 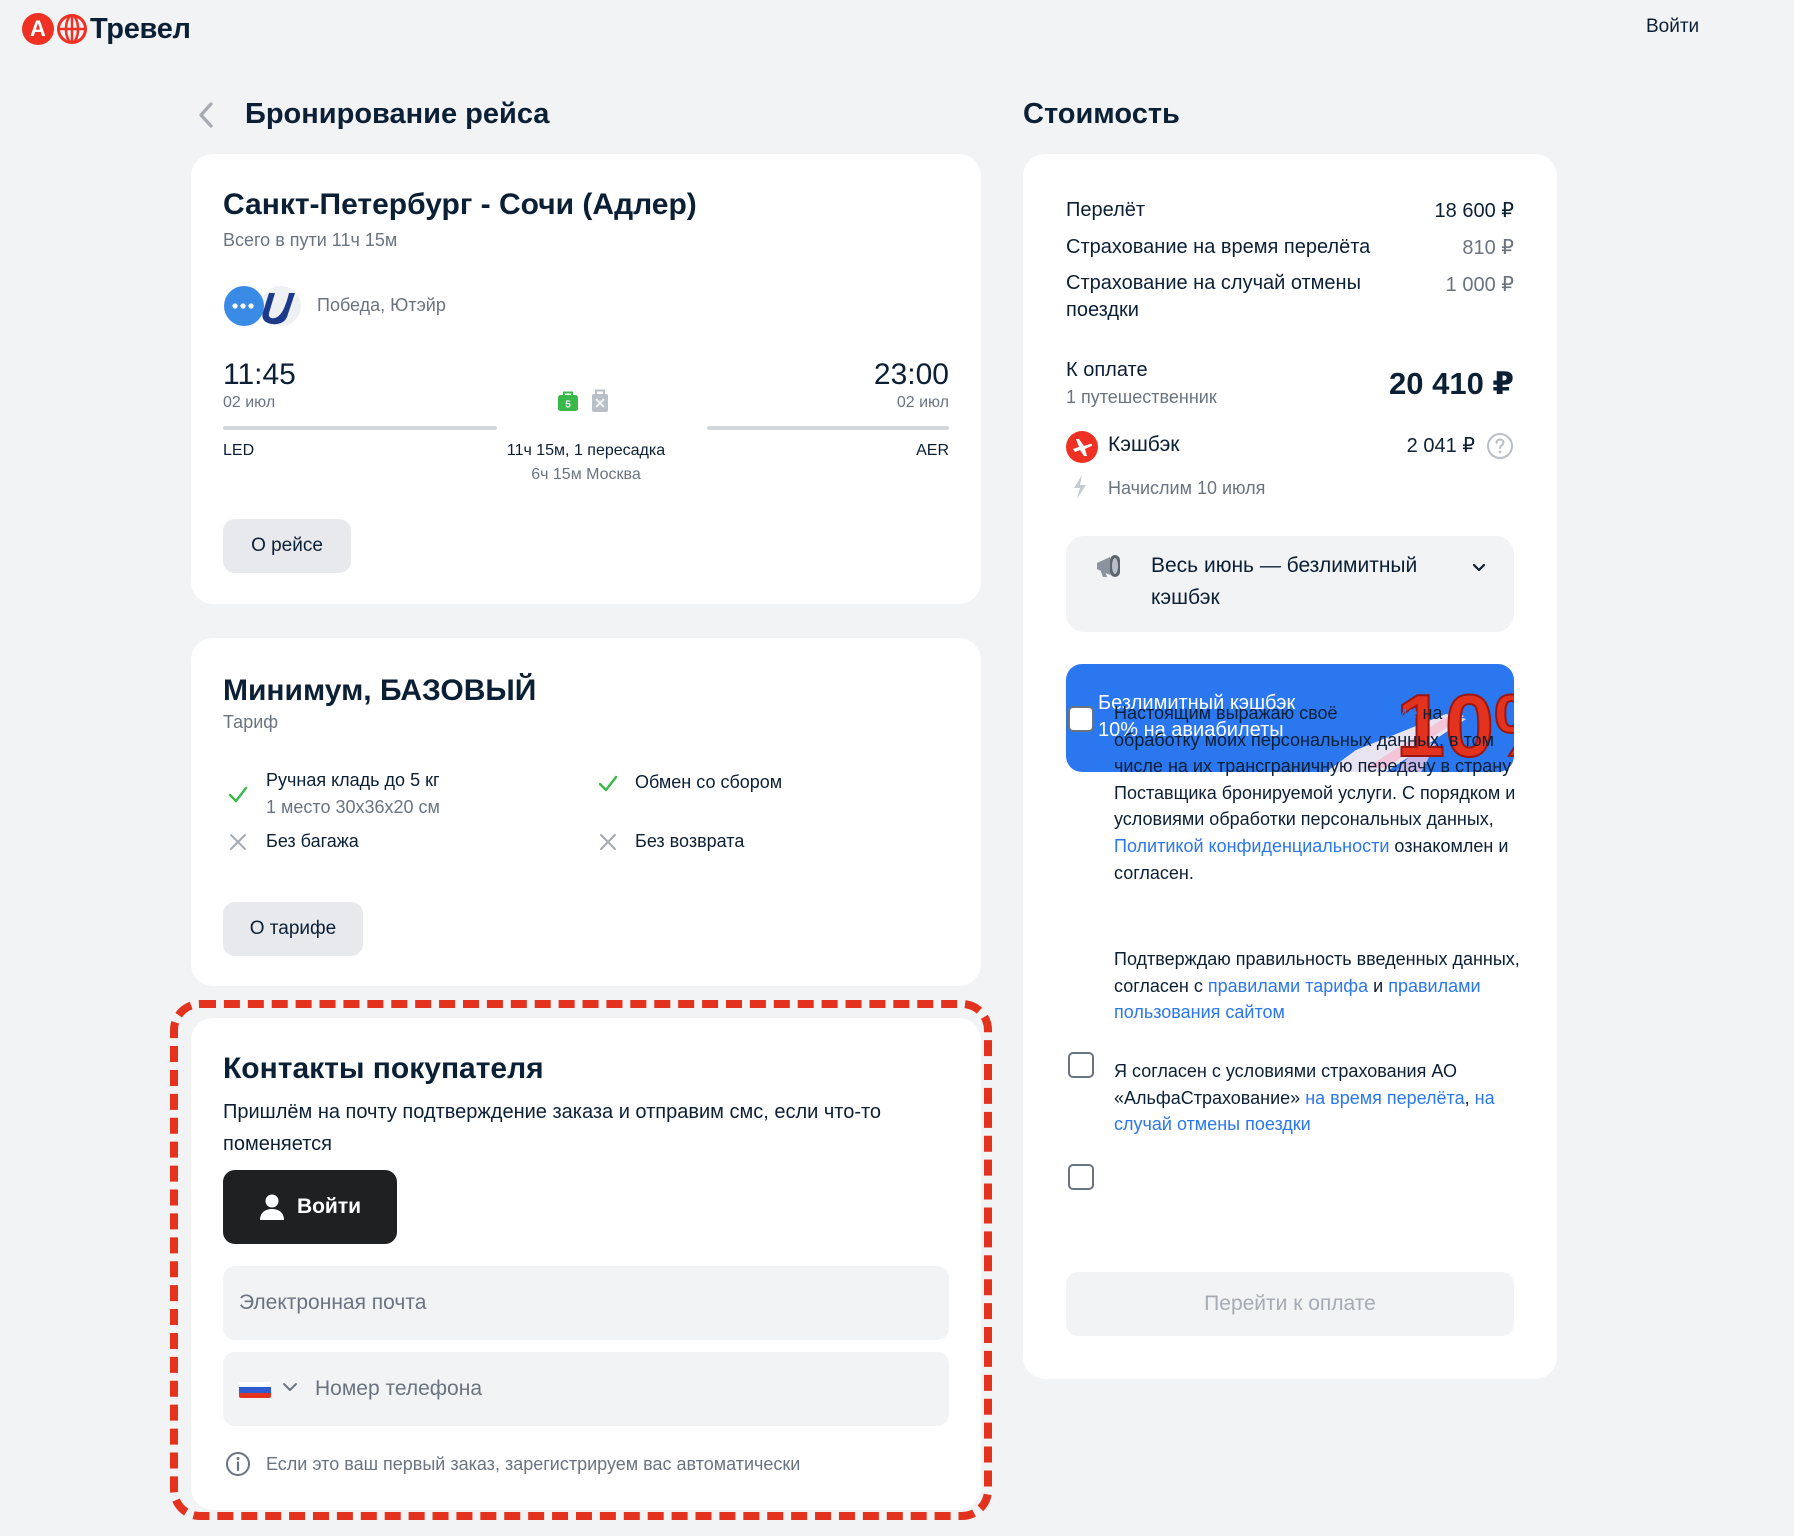 What do you see at coordinates (238, 1464) in the screenshot?
I see `info-icon` at bounding box center [238, 1464].